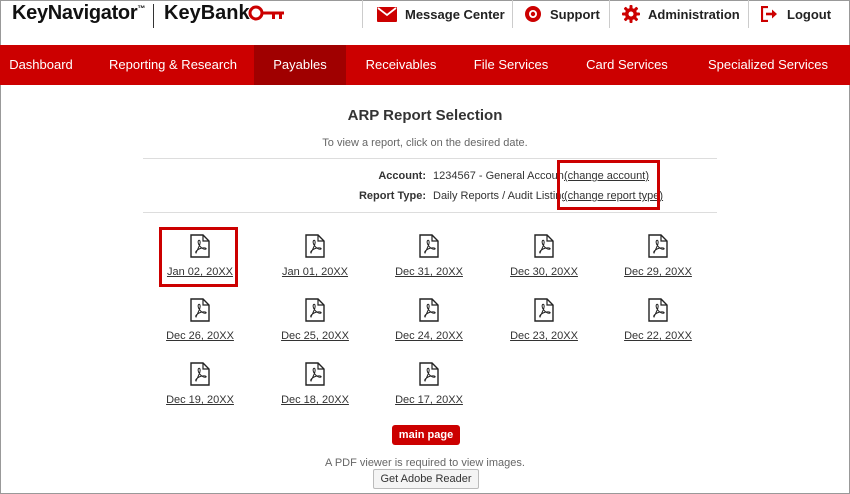 Image resolution: width=850 pixels, height=494 pixels. I want to click on report-date-label: Dec 30, 20XX, so click(544, 272).